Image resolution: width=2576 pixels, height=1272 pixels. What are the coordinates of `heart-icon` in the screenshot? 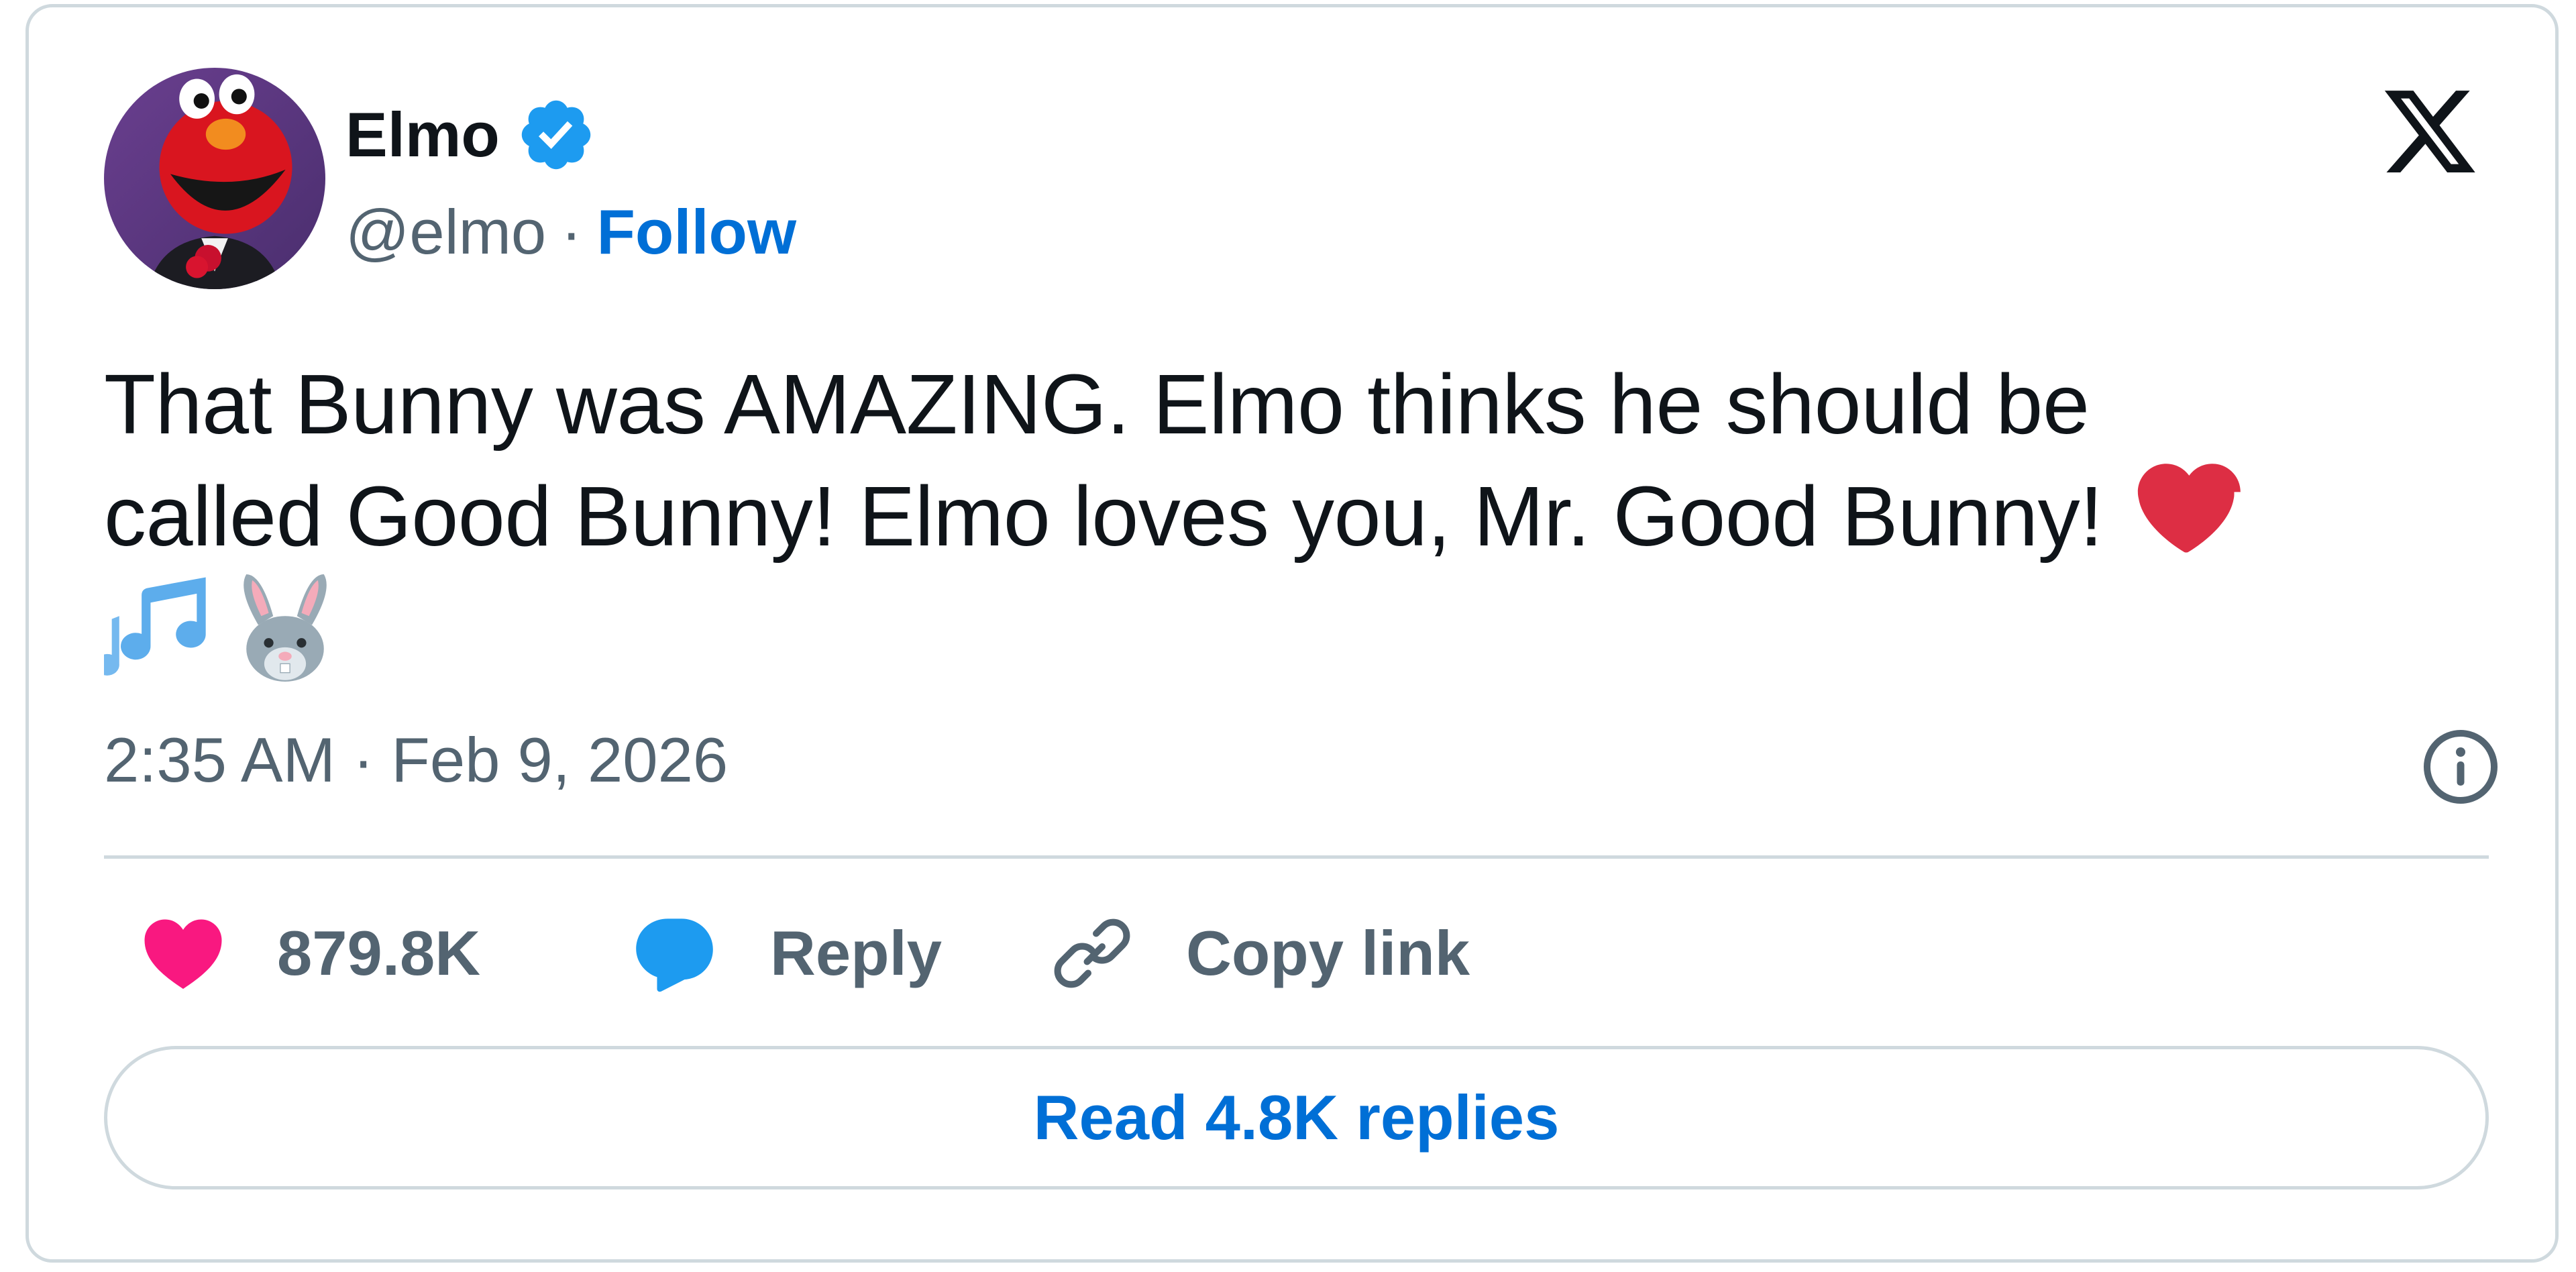 It's located at (183, 954).